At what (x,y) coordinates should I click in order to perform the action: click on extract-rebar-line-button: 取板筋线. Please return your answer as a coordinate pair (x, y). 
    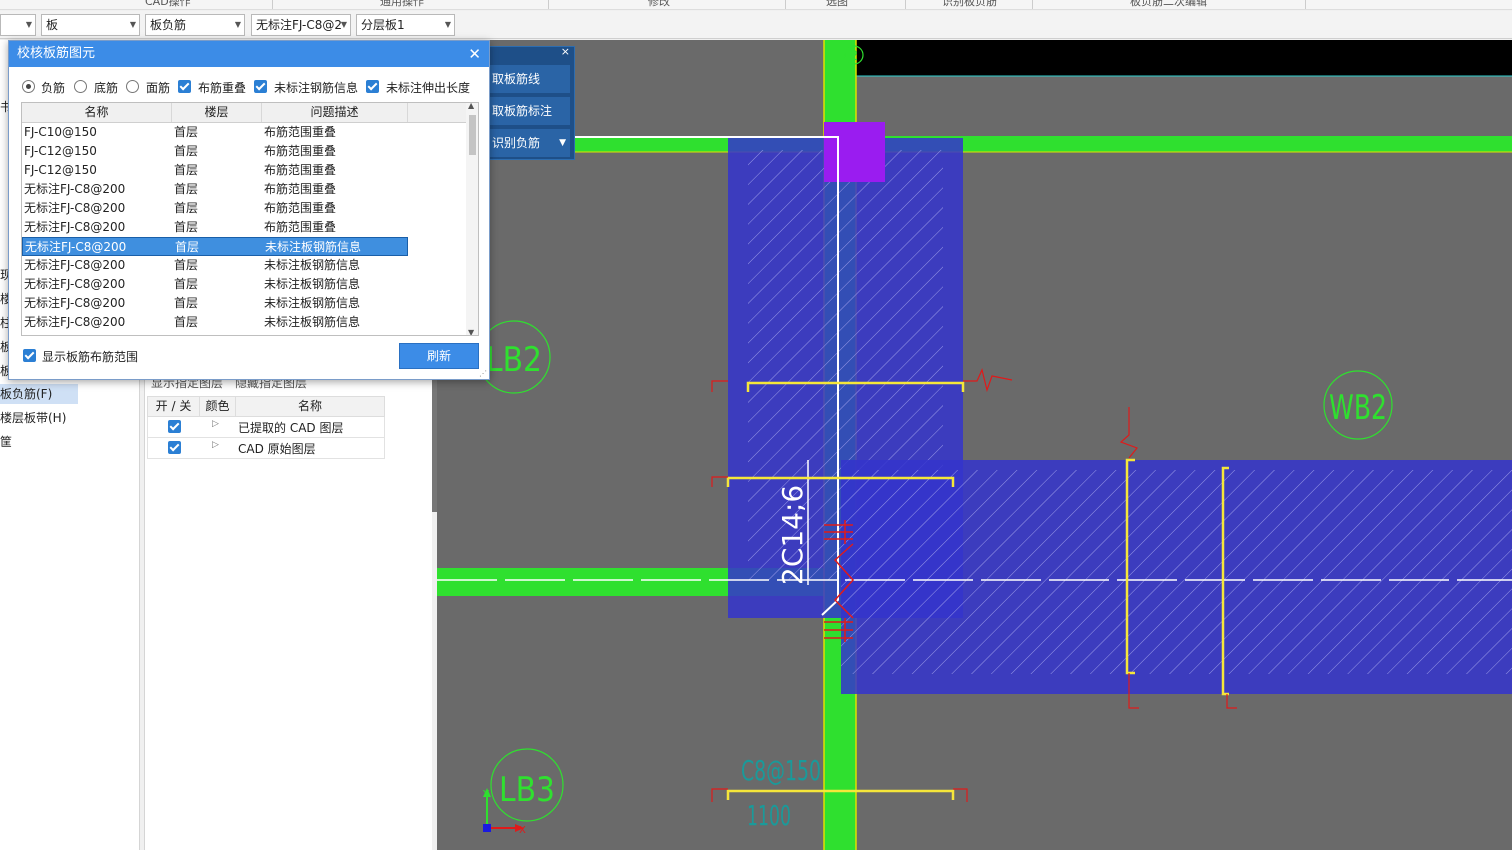
    Looking at the image, I should click on (530, 79).